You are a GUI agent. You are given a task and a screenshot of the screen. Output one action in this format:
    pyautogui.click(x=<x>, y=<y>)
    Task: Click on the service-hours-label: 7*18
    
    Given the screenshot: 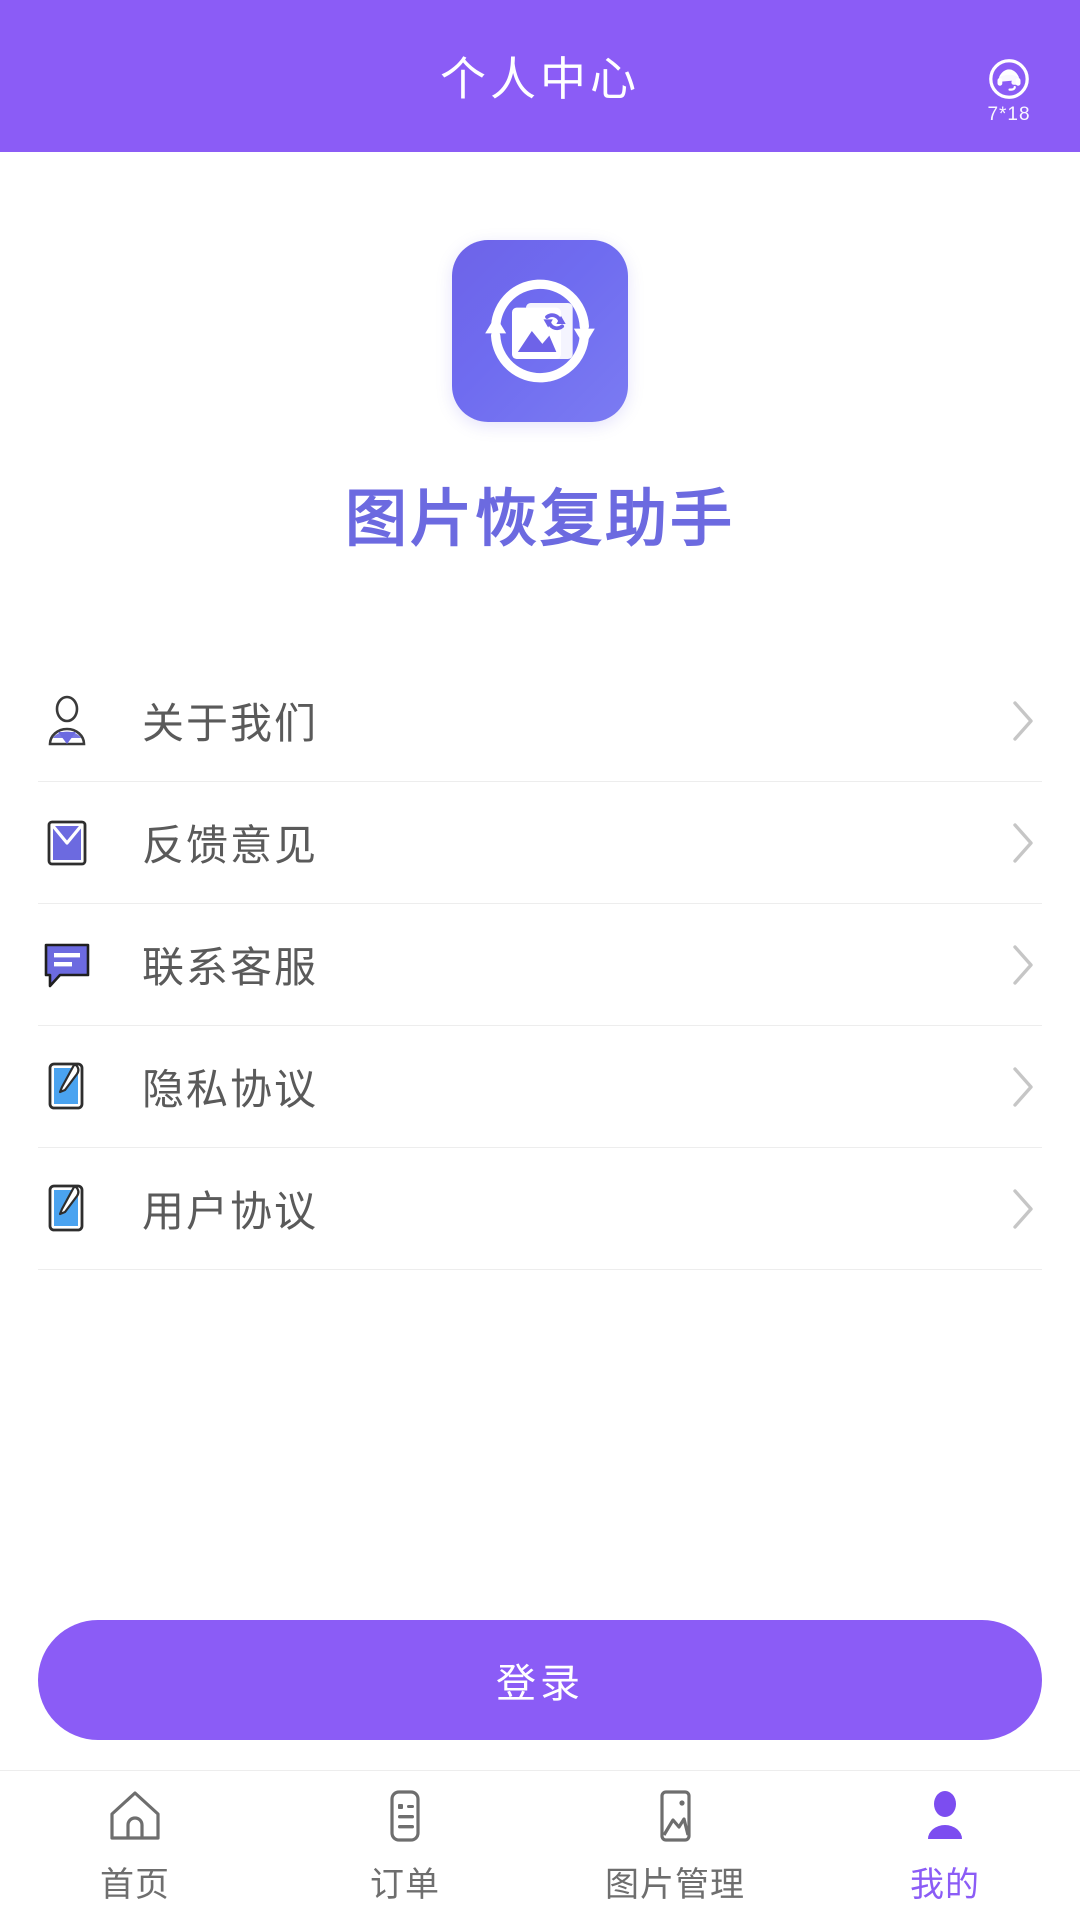 What is the action you would take?
    pyautogui.click(x=1009, y=114)
    